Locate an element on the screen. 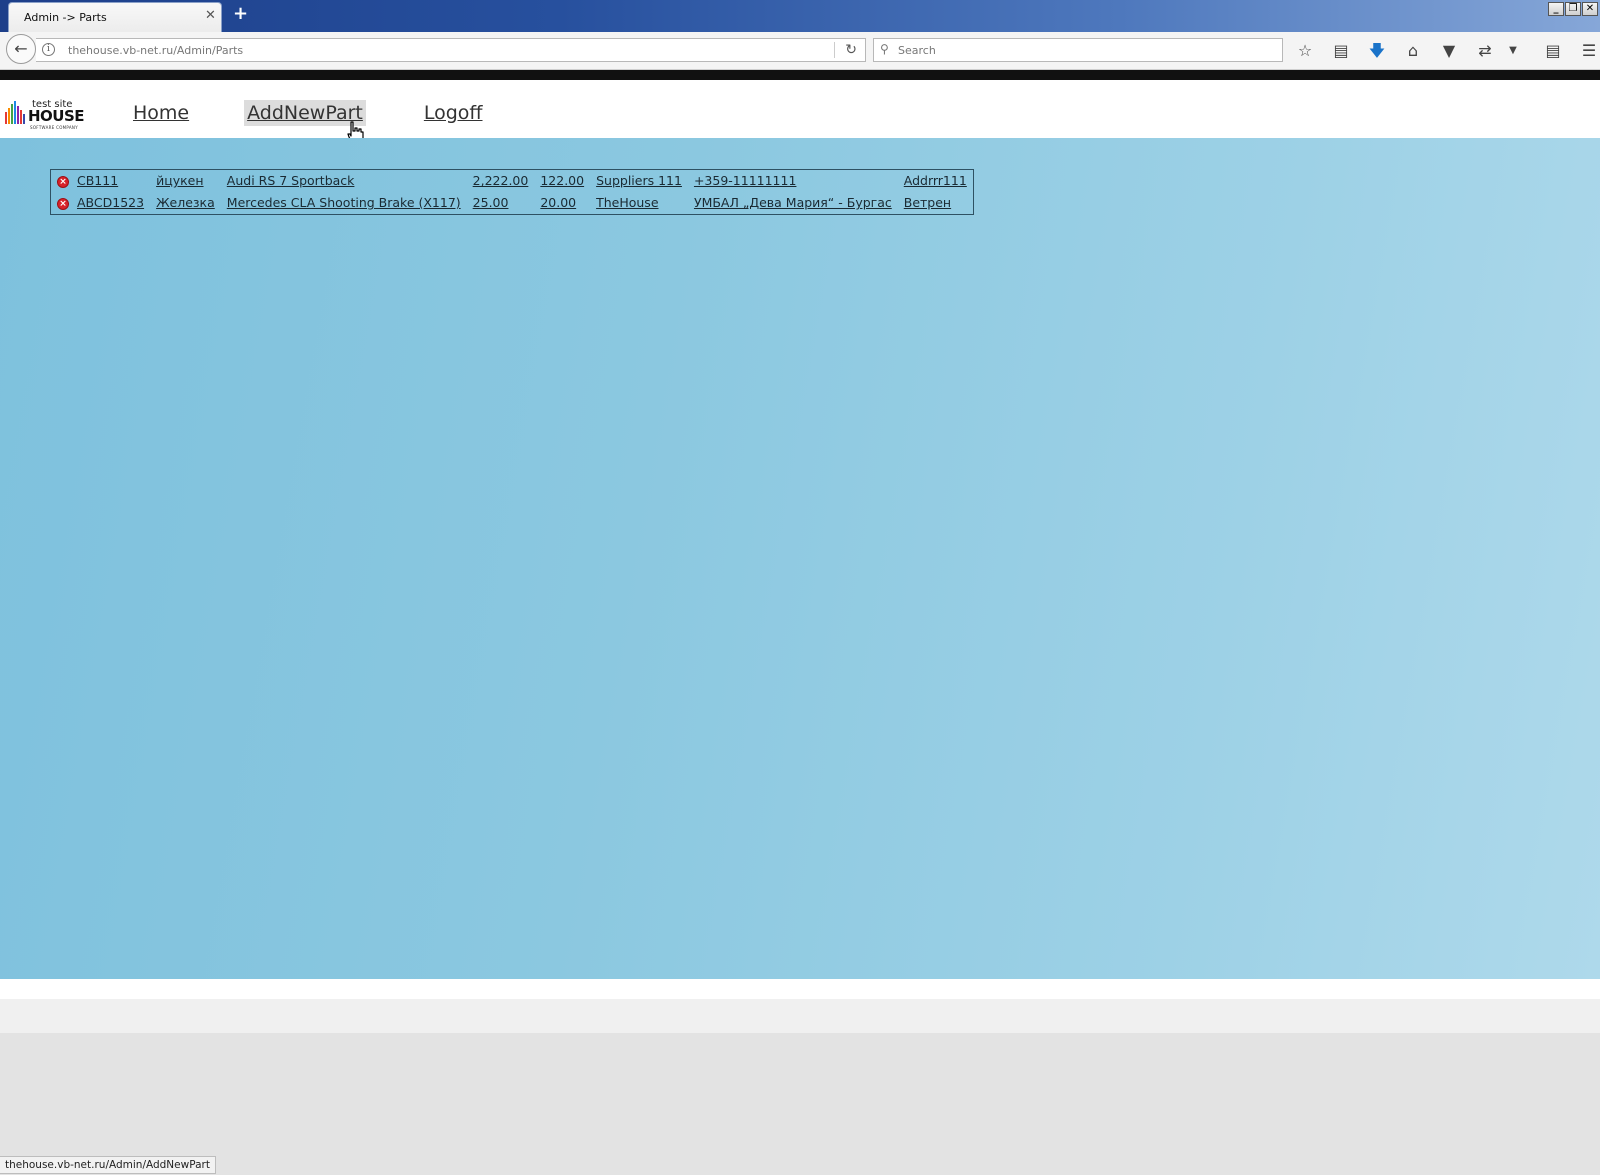 This screenshot has height=1175, width=1600. footer-strip is located at coordinates (800, 989).